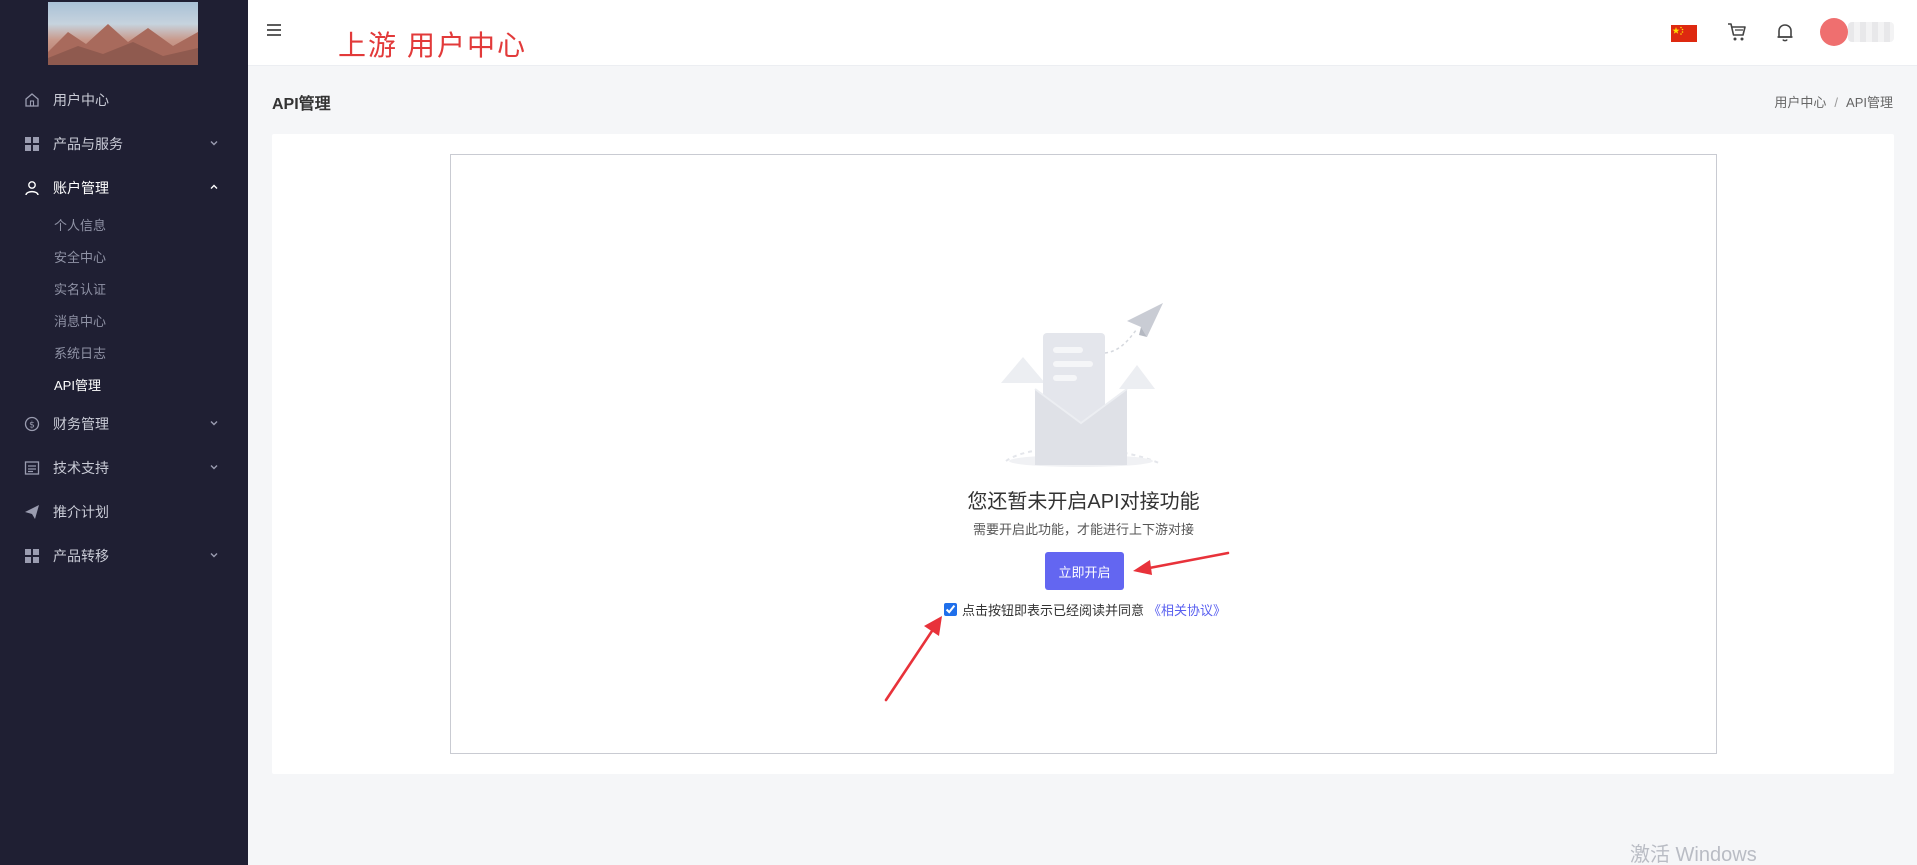 The width and height of the screenshot is (1917, 865). What do you see at coordinates (1869, 102) in the screenshot?
I see `breadcrumb-current: API管理` at bounding box center [1869, 102].